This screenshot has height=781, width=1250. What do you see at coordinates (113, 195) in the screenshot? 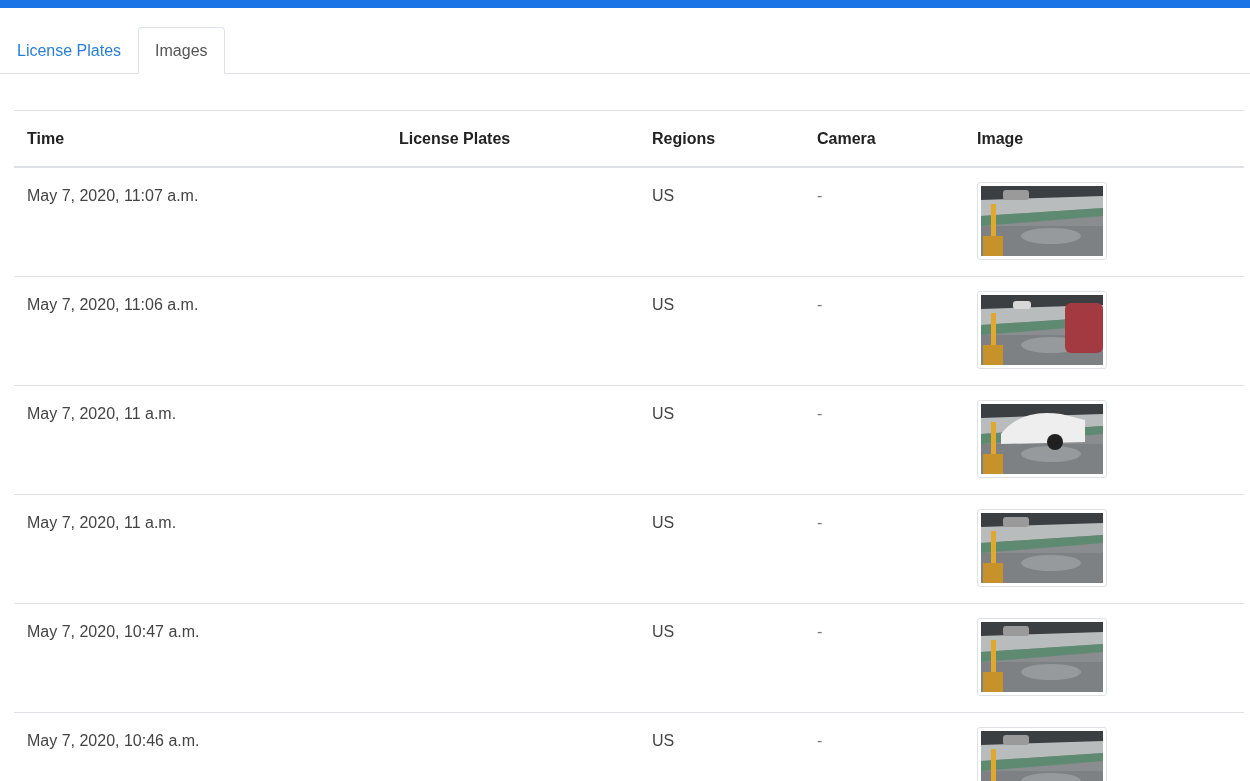
I see `time-text: May 7, 2020, 11:07 a.m.` at bounding box center [113, 195].